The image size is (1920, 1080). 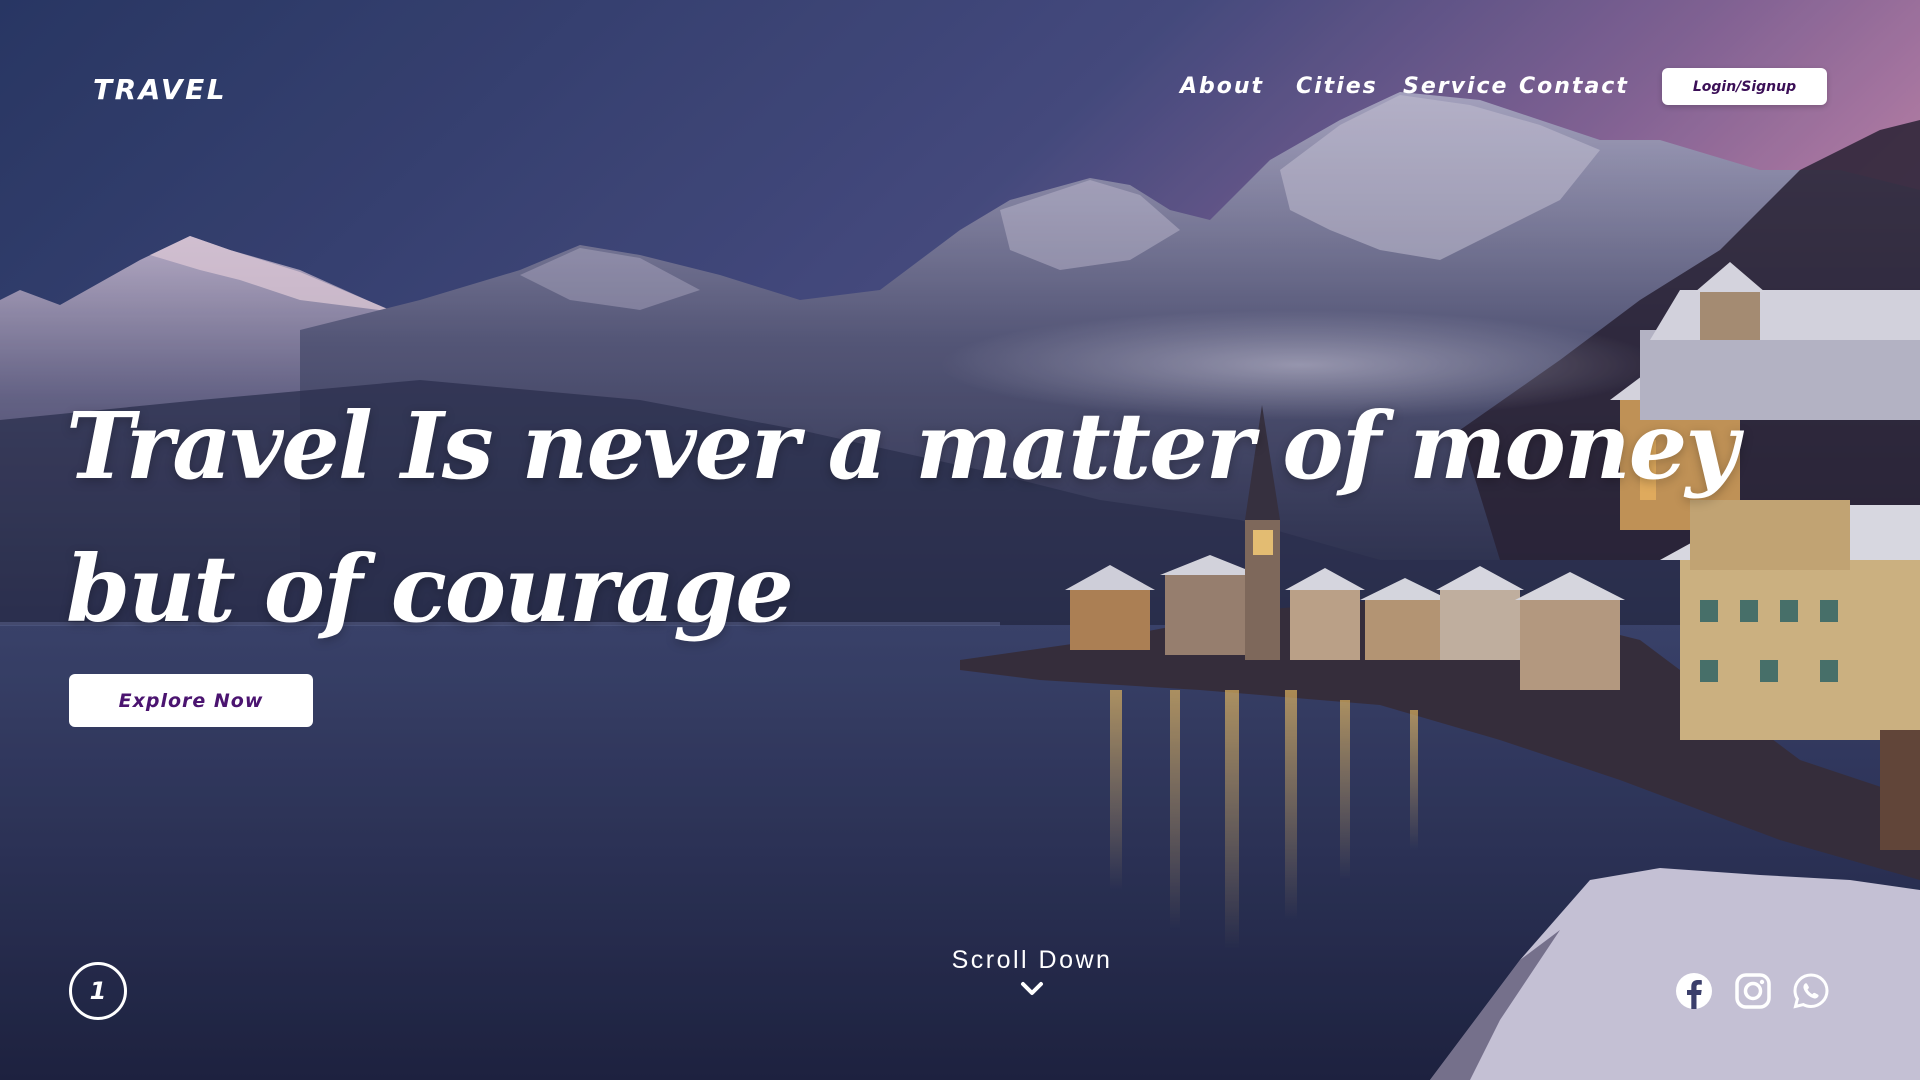 What do you see at coordinates (1744, 86) in the screenshot?
I see `login-signup-button: Login/Signup` at bounding box center [1744, 86].